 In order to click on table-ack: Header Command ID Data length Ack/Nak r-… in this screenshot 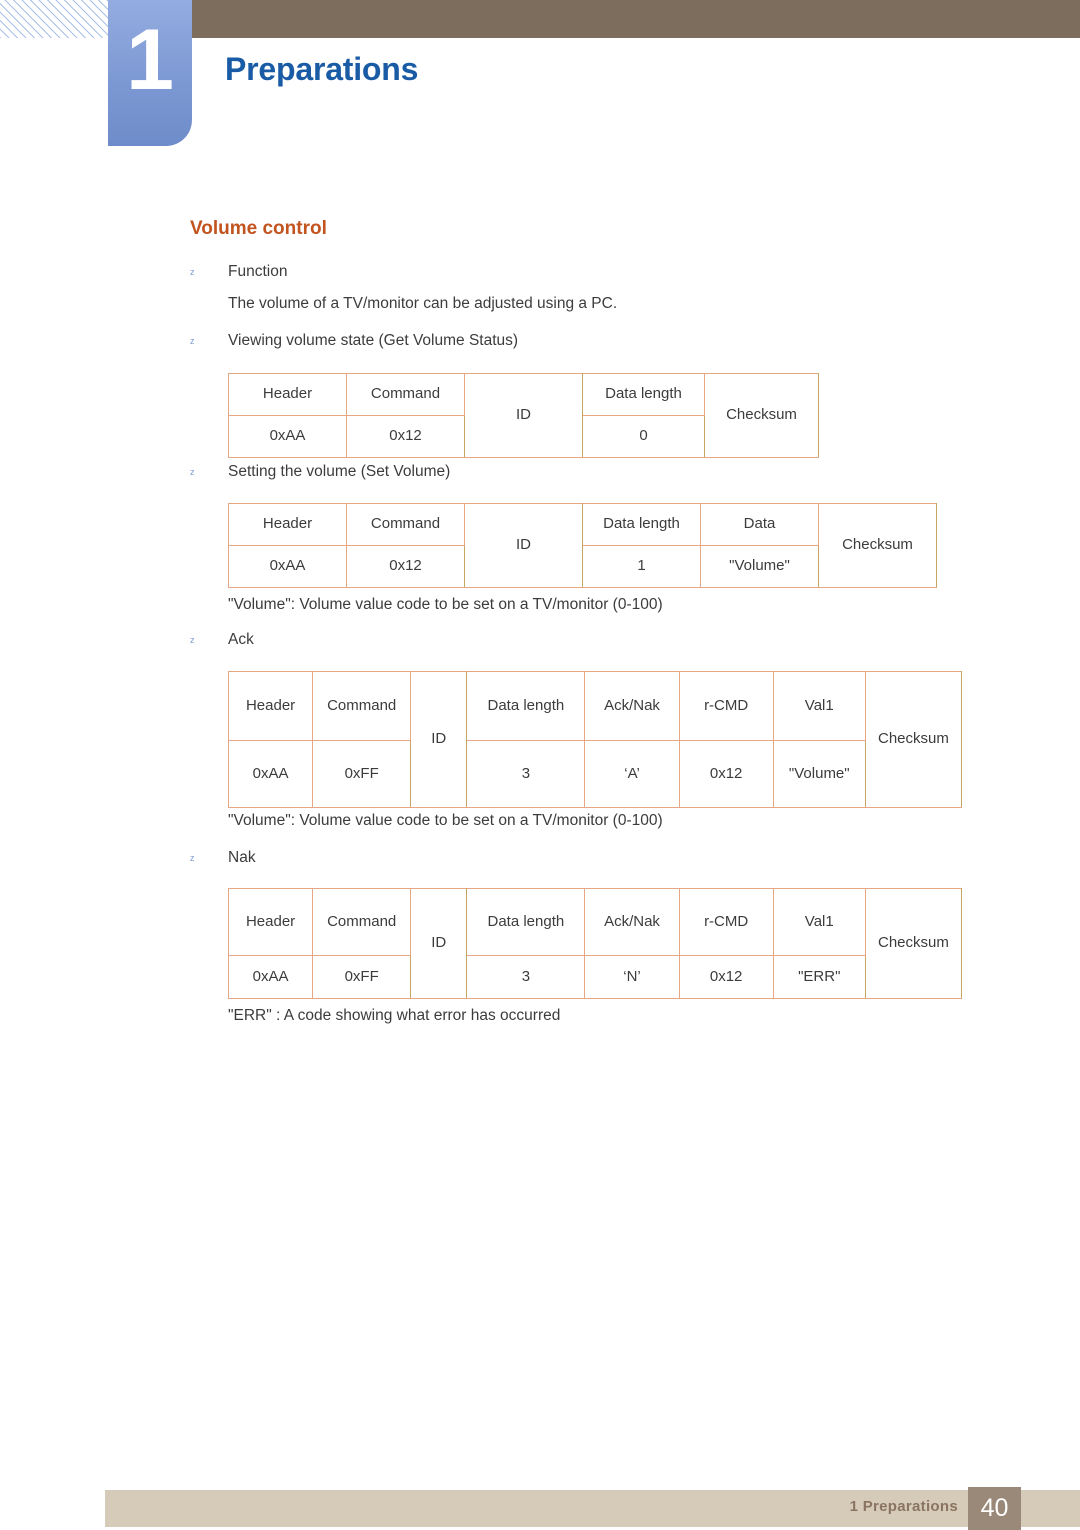, I will do `click(595, 739)`.